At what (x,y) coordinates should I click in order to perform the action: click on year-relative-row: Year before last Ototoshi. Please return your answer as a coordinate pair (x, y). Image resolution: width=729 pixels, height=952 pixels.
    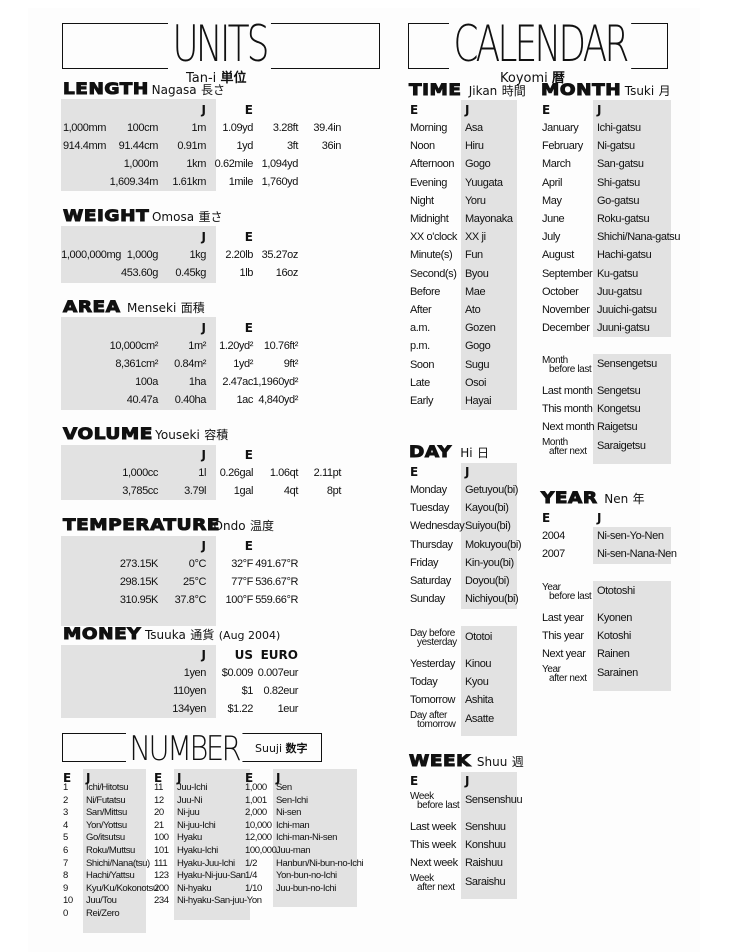
    Looking at the image, I should click on (612, 592).